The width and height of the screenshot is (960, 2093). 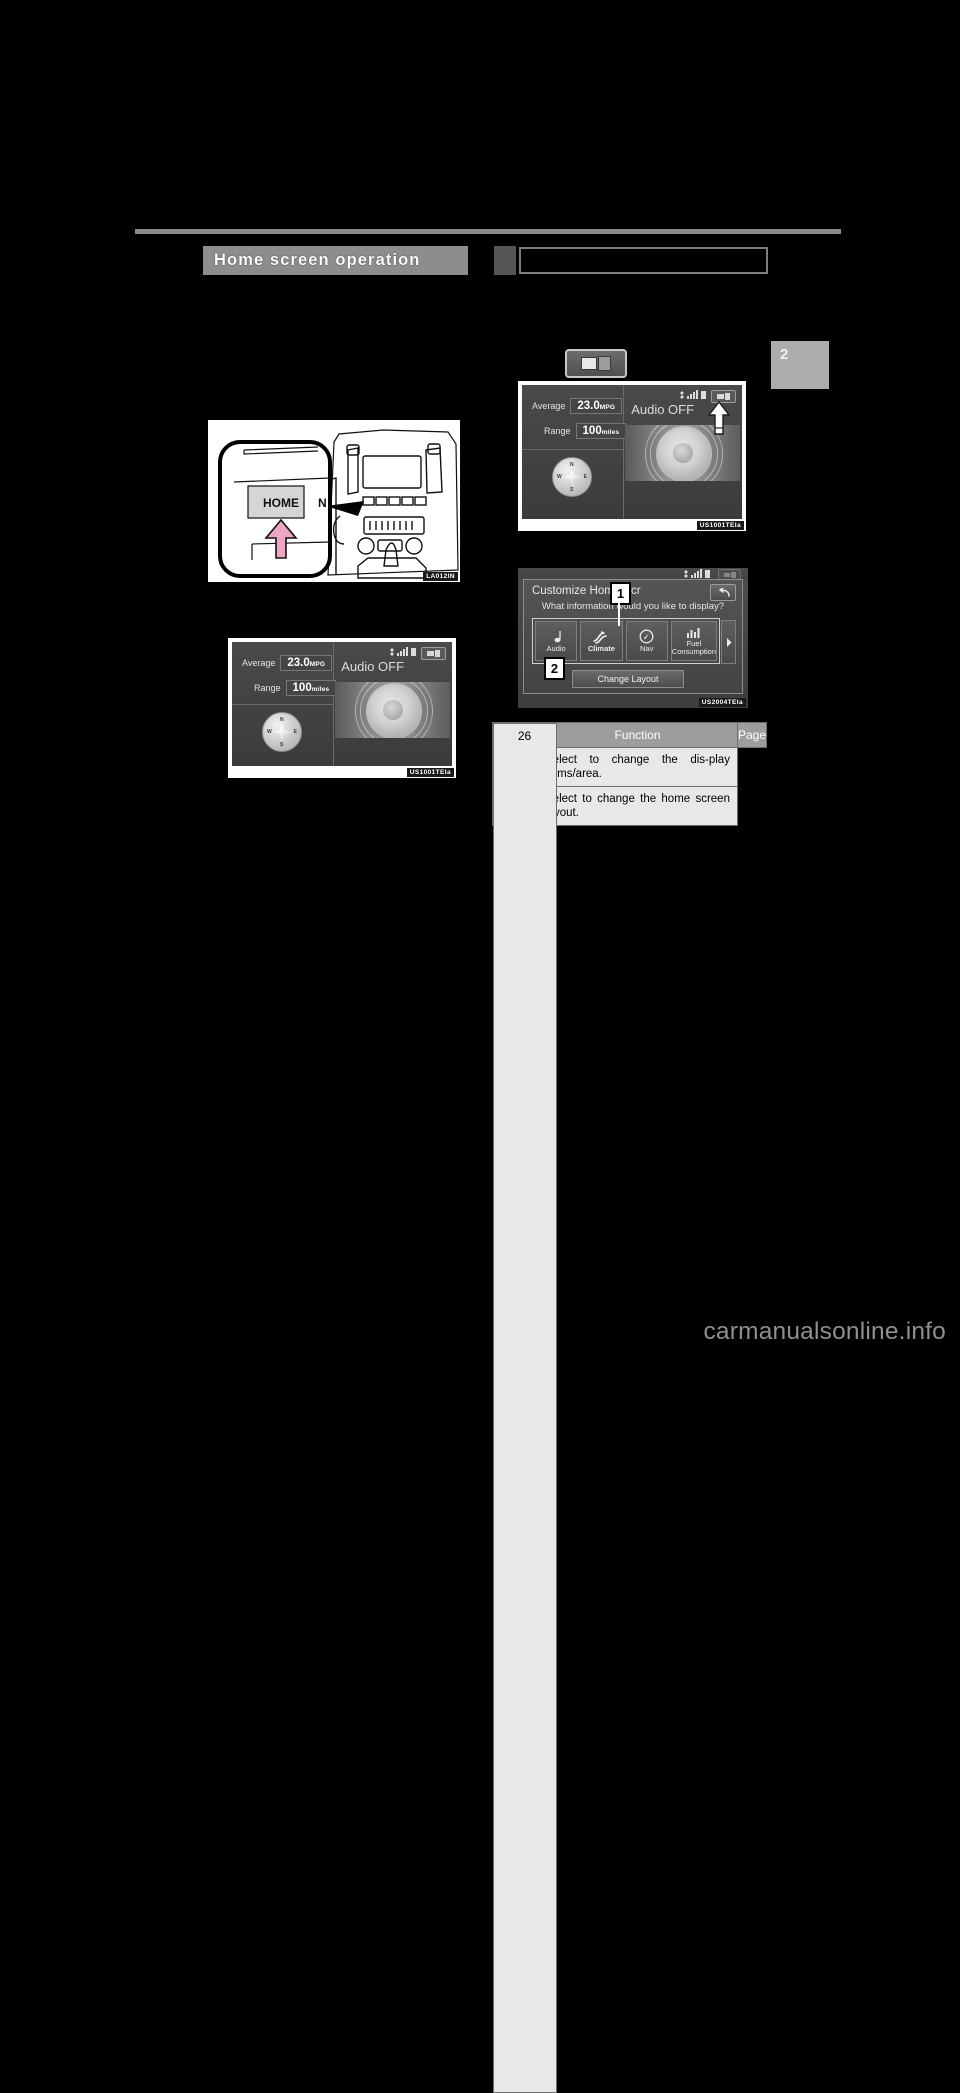 What do you see at coordinates (306, 663) in the screenshot?
I see `average-value-box: 23.0MPG` at bounding box center [306, 663].